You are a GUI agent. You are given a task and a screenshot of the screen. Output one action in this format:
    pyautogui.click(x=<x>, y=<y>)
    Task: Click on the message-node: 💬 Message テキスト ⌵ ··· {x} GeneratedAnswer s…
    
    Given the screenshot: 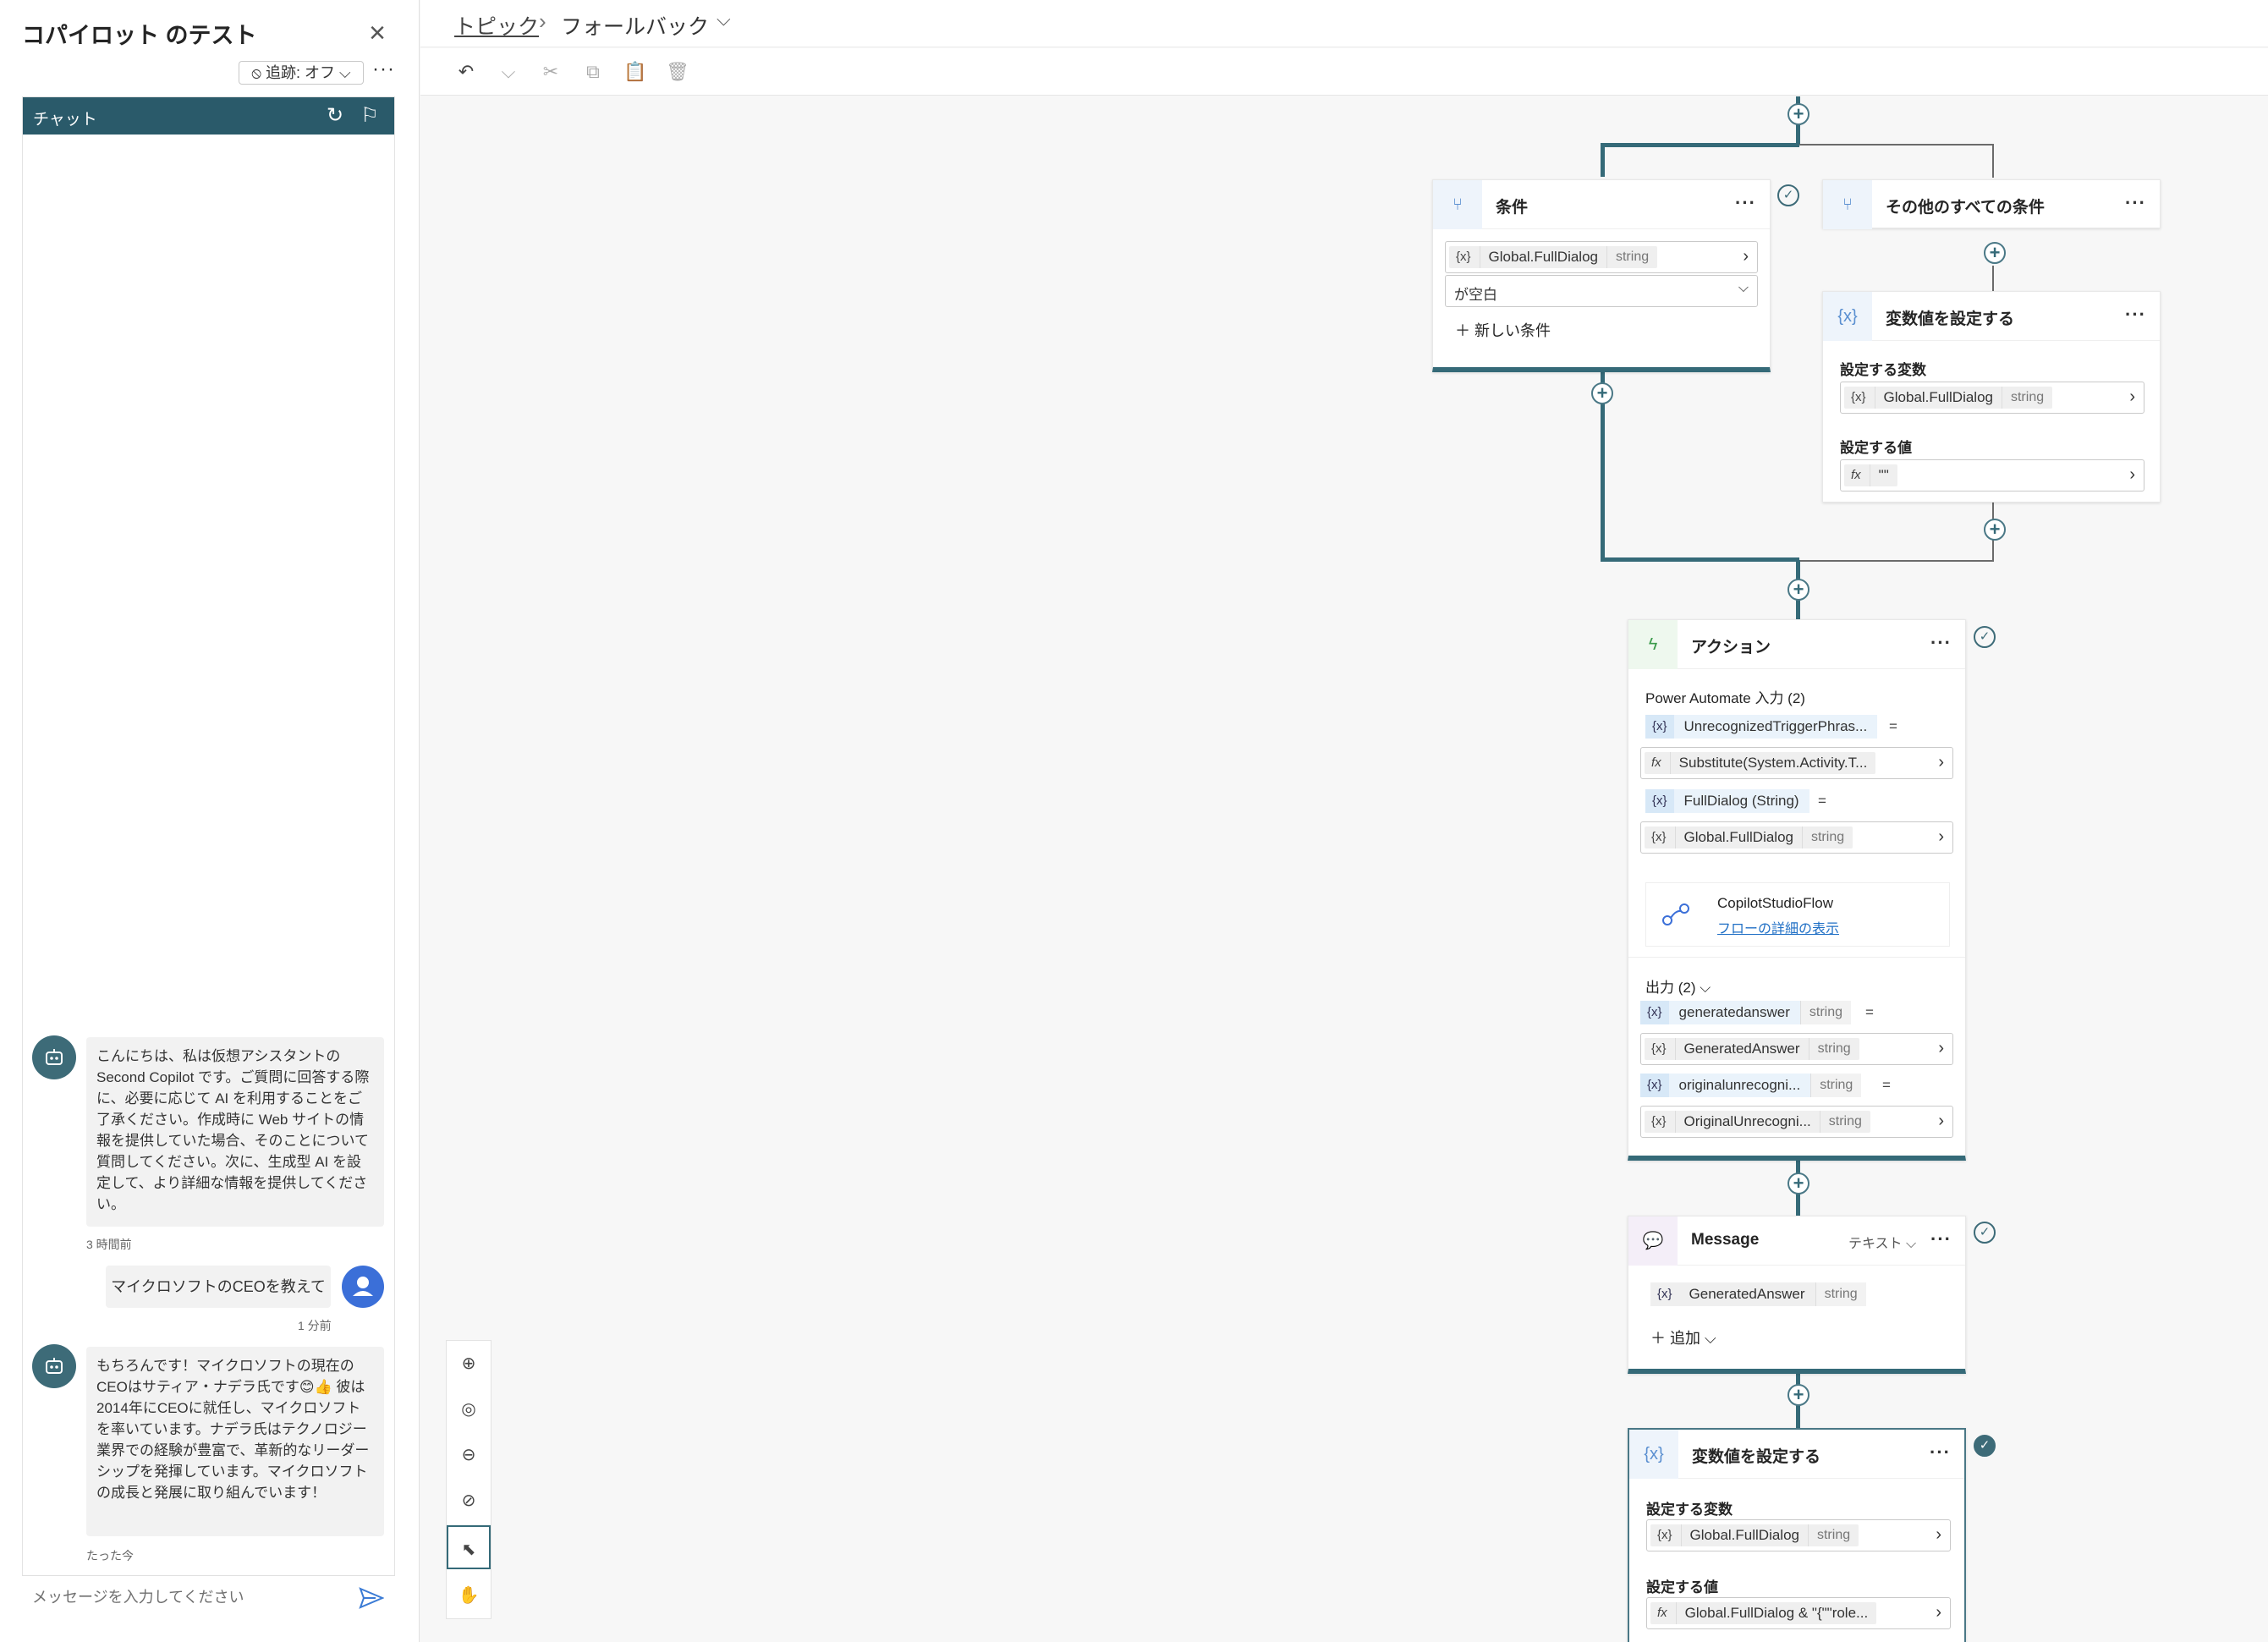 What is the action you would take?
    pyautogui.click(x=1797, y=1295)
    